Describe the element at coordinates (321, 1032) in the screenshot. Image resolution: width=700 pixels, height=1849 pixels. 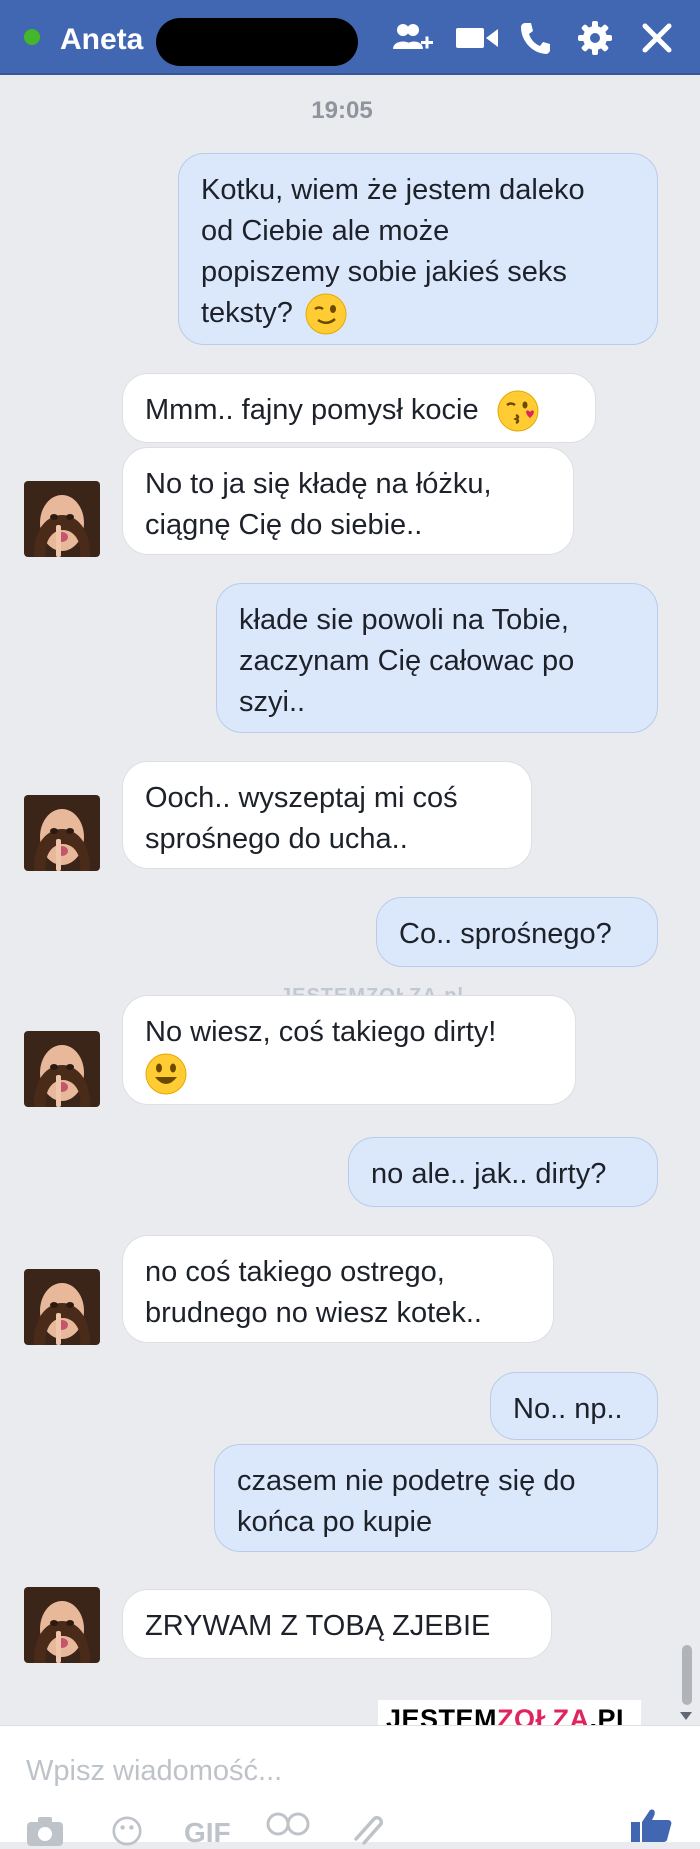
I see `message-line: No wiesz, coś takiego dirty!` at that location.